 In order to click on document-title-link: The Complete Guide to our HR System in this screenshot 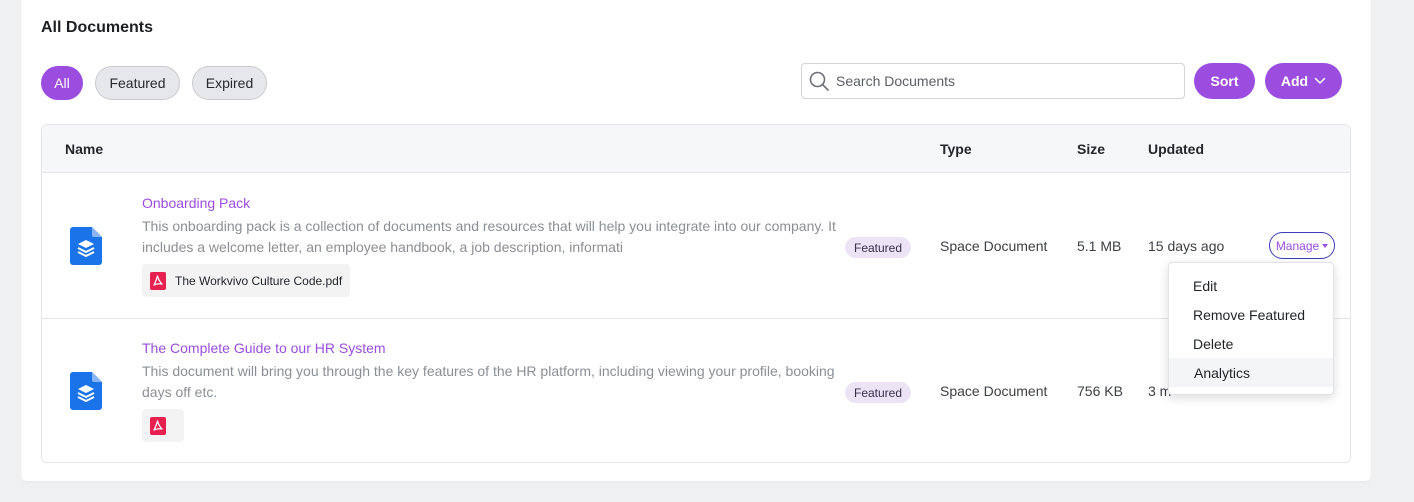, I will do `click(264, 348)`.